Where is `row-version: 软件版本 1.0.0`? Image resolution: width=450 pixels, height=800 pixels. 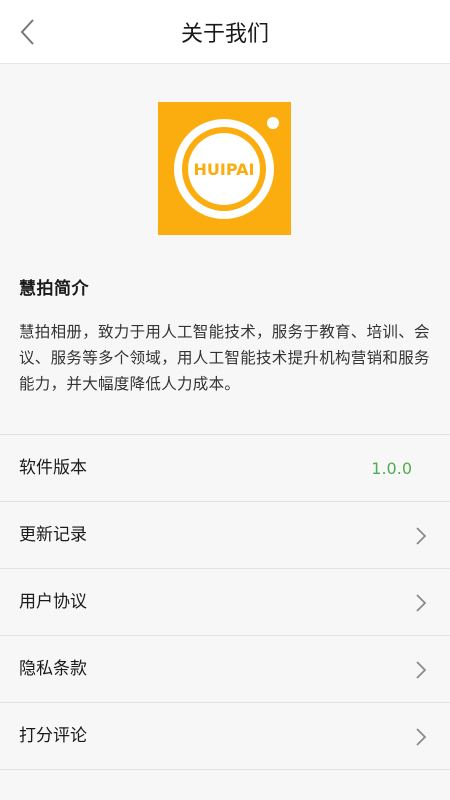
row-version: 软件版本 1.0.0 is located at coordinates (225, 468).